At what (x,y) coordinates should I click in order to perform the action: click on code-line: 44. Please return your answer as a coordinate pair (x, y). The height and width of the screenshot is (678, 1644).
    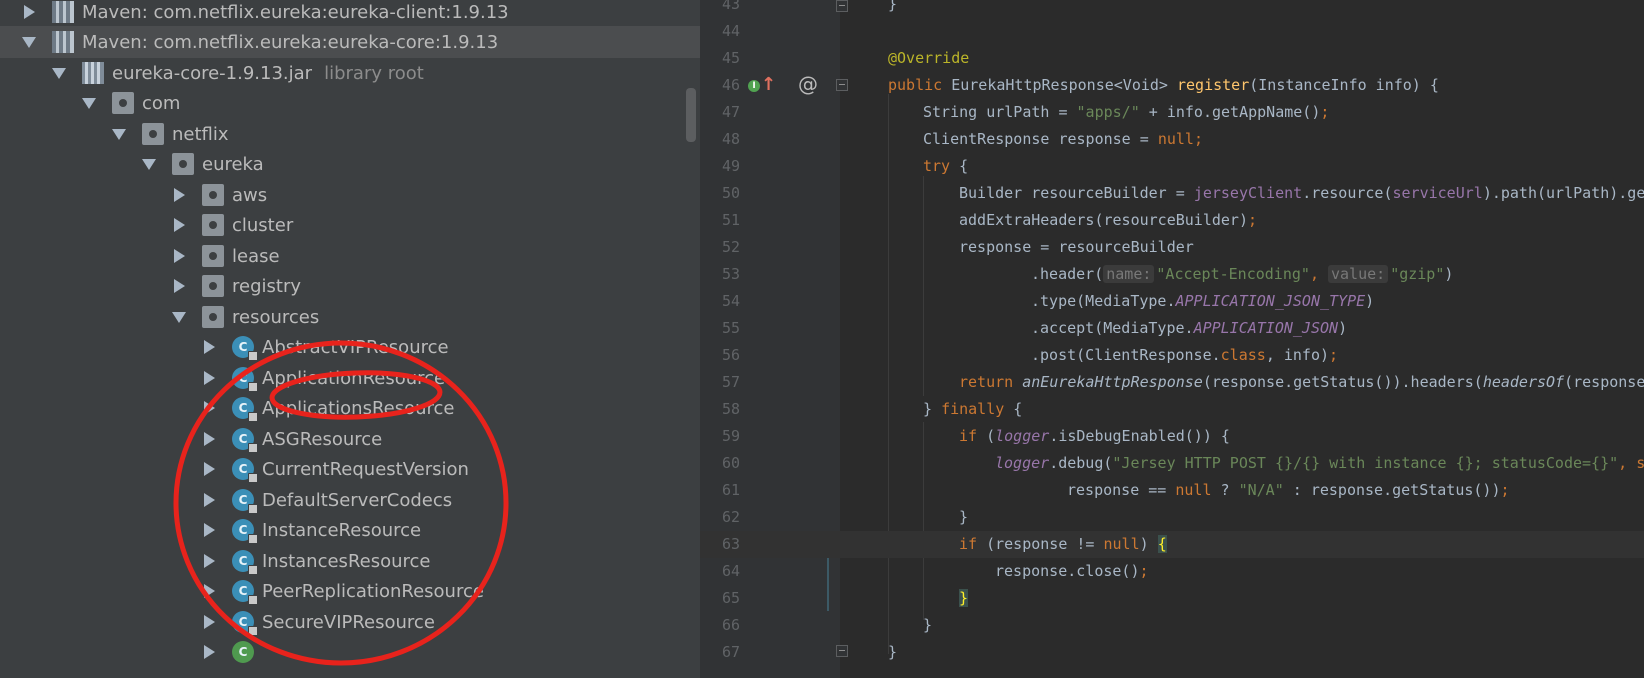
    Looking at the image, I should click on (1172, 31).